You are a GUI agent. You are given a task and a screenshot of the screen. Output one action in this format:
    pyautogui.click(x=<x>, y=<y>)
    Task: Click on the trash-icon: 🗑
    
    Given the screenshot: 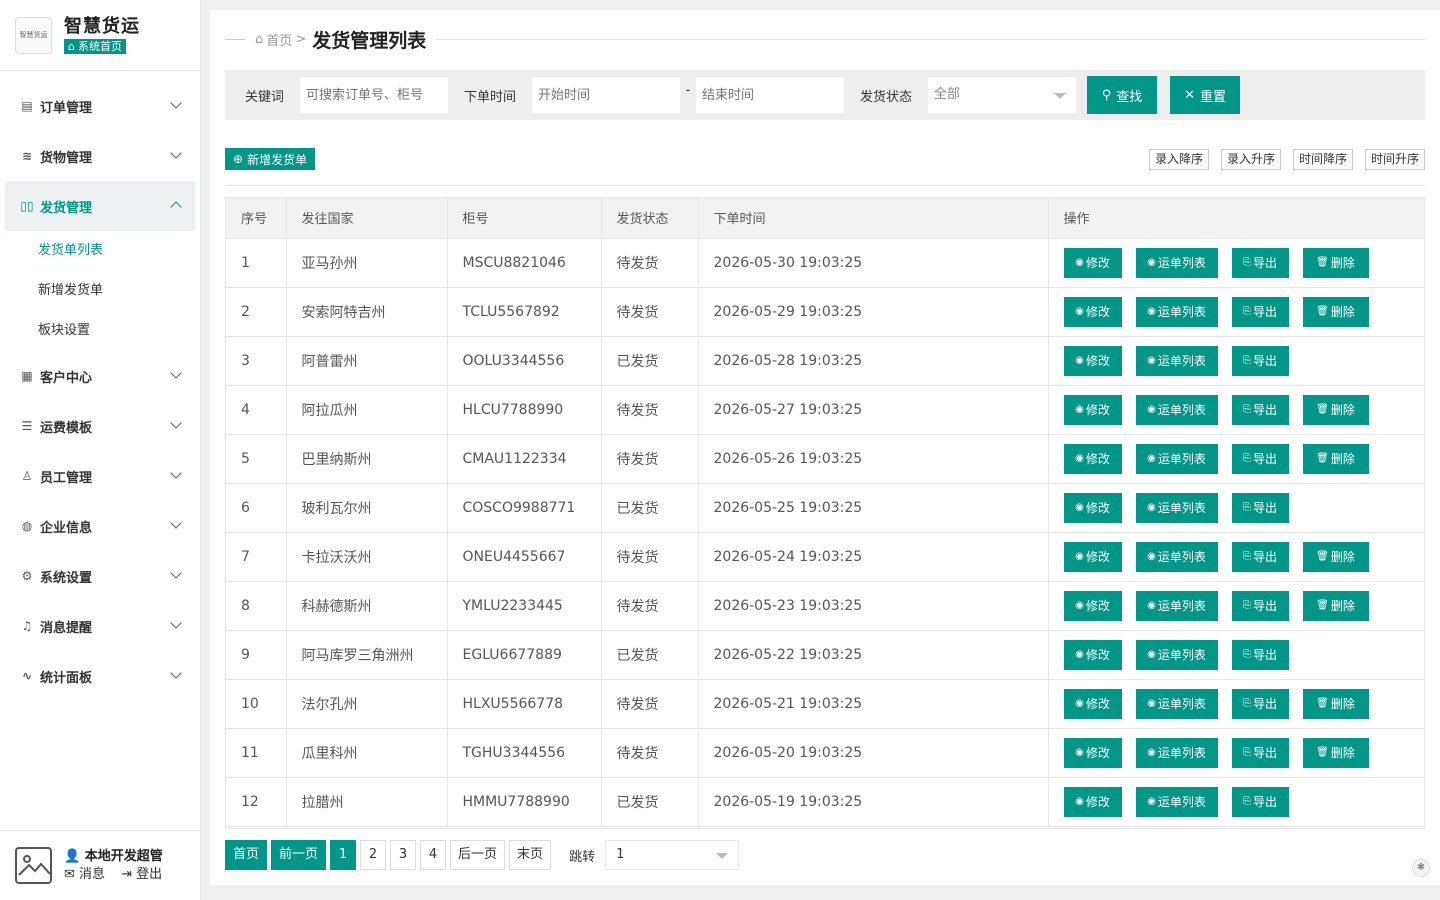 What is the action you would take?
    pyautogui.click(x=1322, y=605)
    